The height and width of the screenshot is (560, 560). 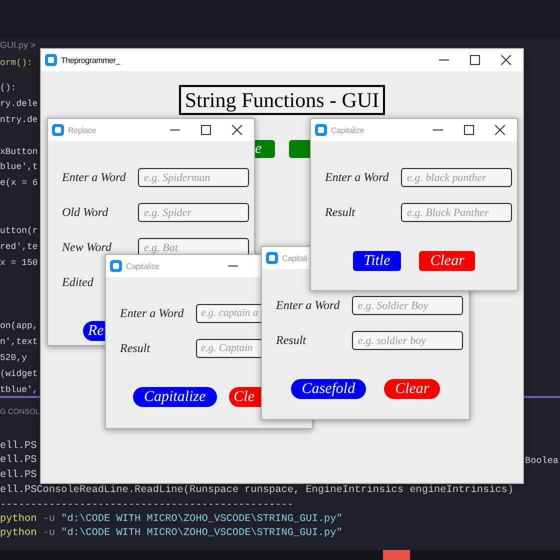 What do you see at coordinates (8, 88) in the screenshot?
I see `code-line: ():` at bounding box center [8, 88].